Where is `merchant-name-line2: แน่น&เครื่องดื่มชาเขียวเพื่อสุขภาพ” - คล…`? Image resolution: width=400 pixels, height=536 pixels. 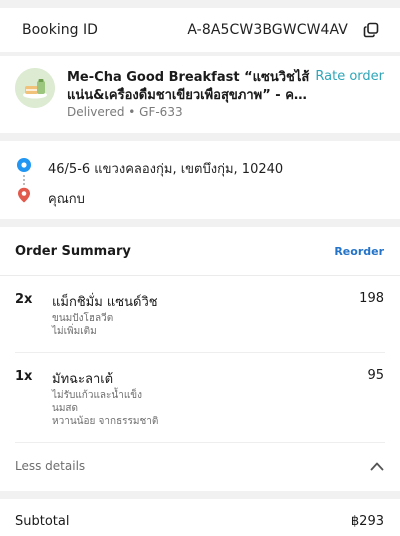
merchant-name-line2: แน่น&เครื่องดื่มชาเขียวเพื่อสุขภาพ” - คล… is located at coordinates (189, 95).